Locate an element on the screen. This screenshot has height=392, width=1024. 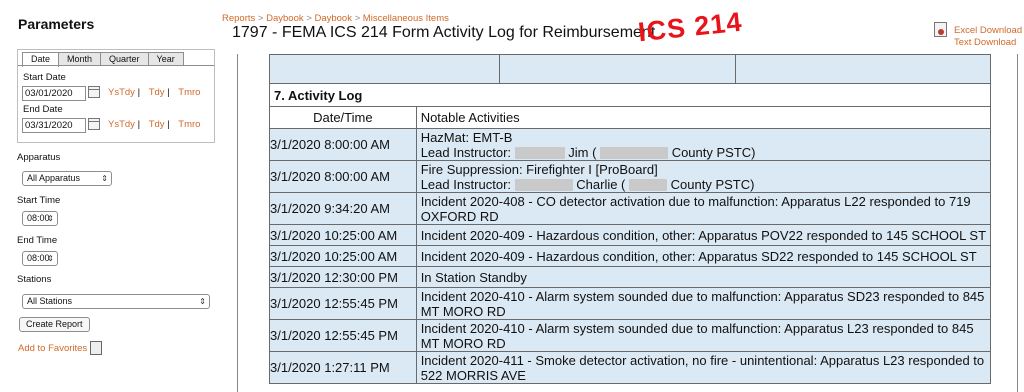
activity-log-table: 7. Activity Log is located at coordinates (630, 80).